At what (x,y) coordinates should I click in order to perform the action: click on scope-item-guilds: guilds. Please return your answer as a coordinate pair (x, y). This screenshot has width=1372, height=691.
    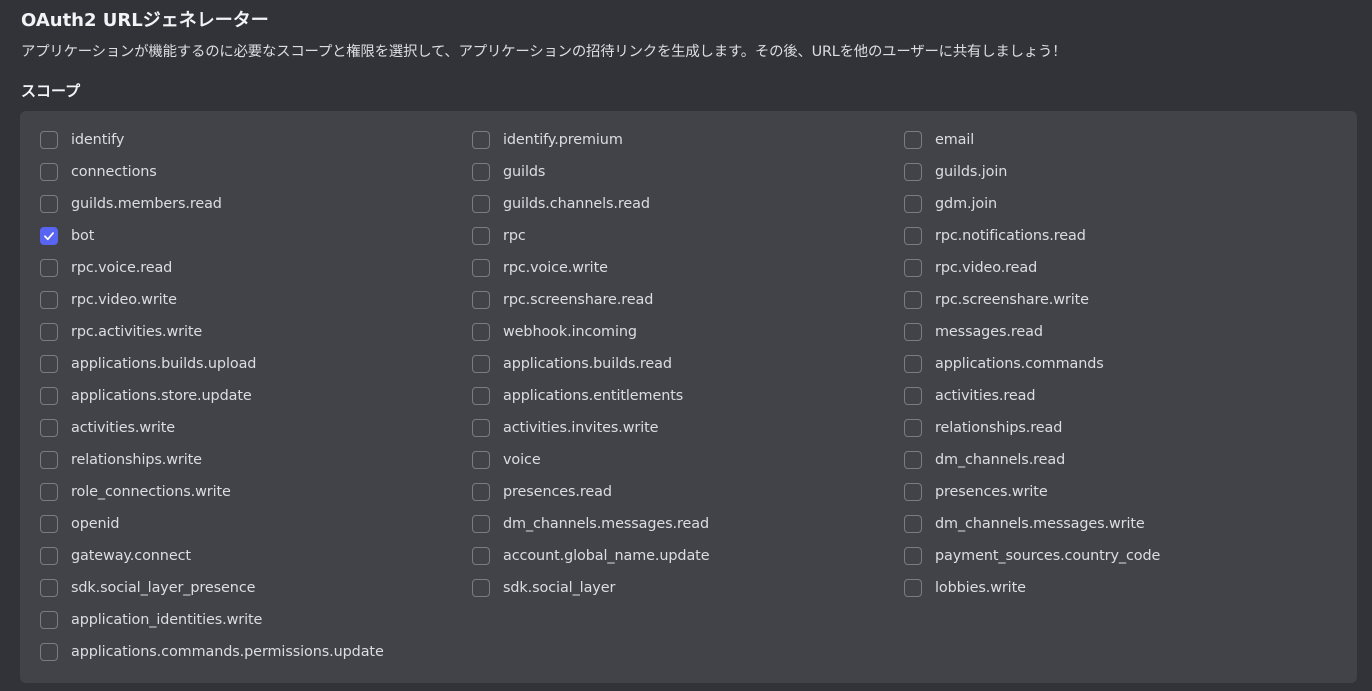
    Looking at the image, I should click on (688, 172).